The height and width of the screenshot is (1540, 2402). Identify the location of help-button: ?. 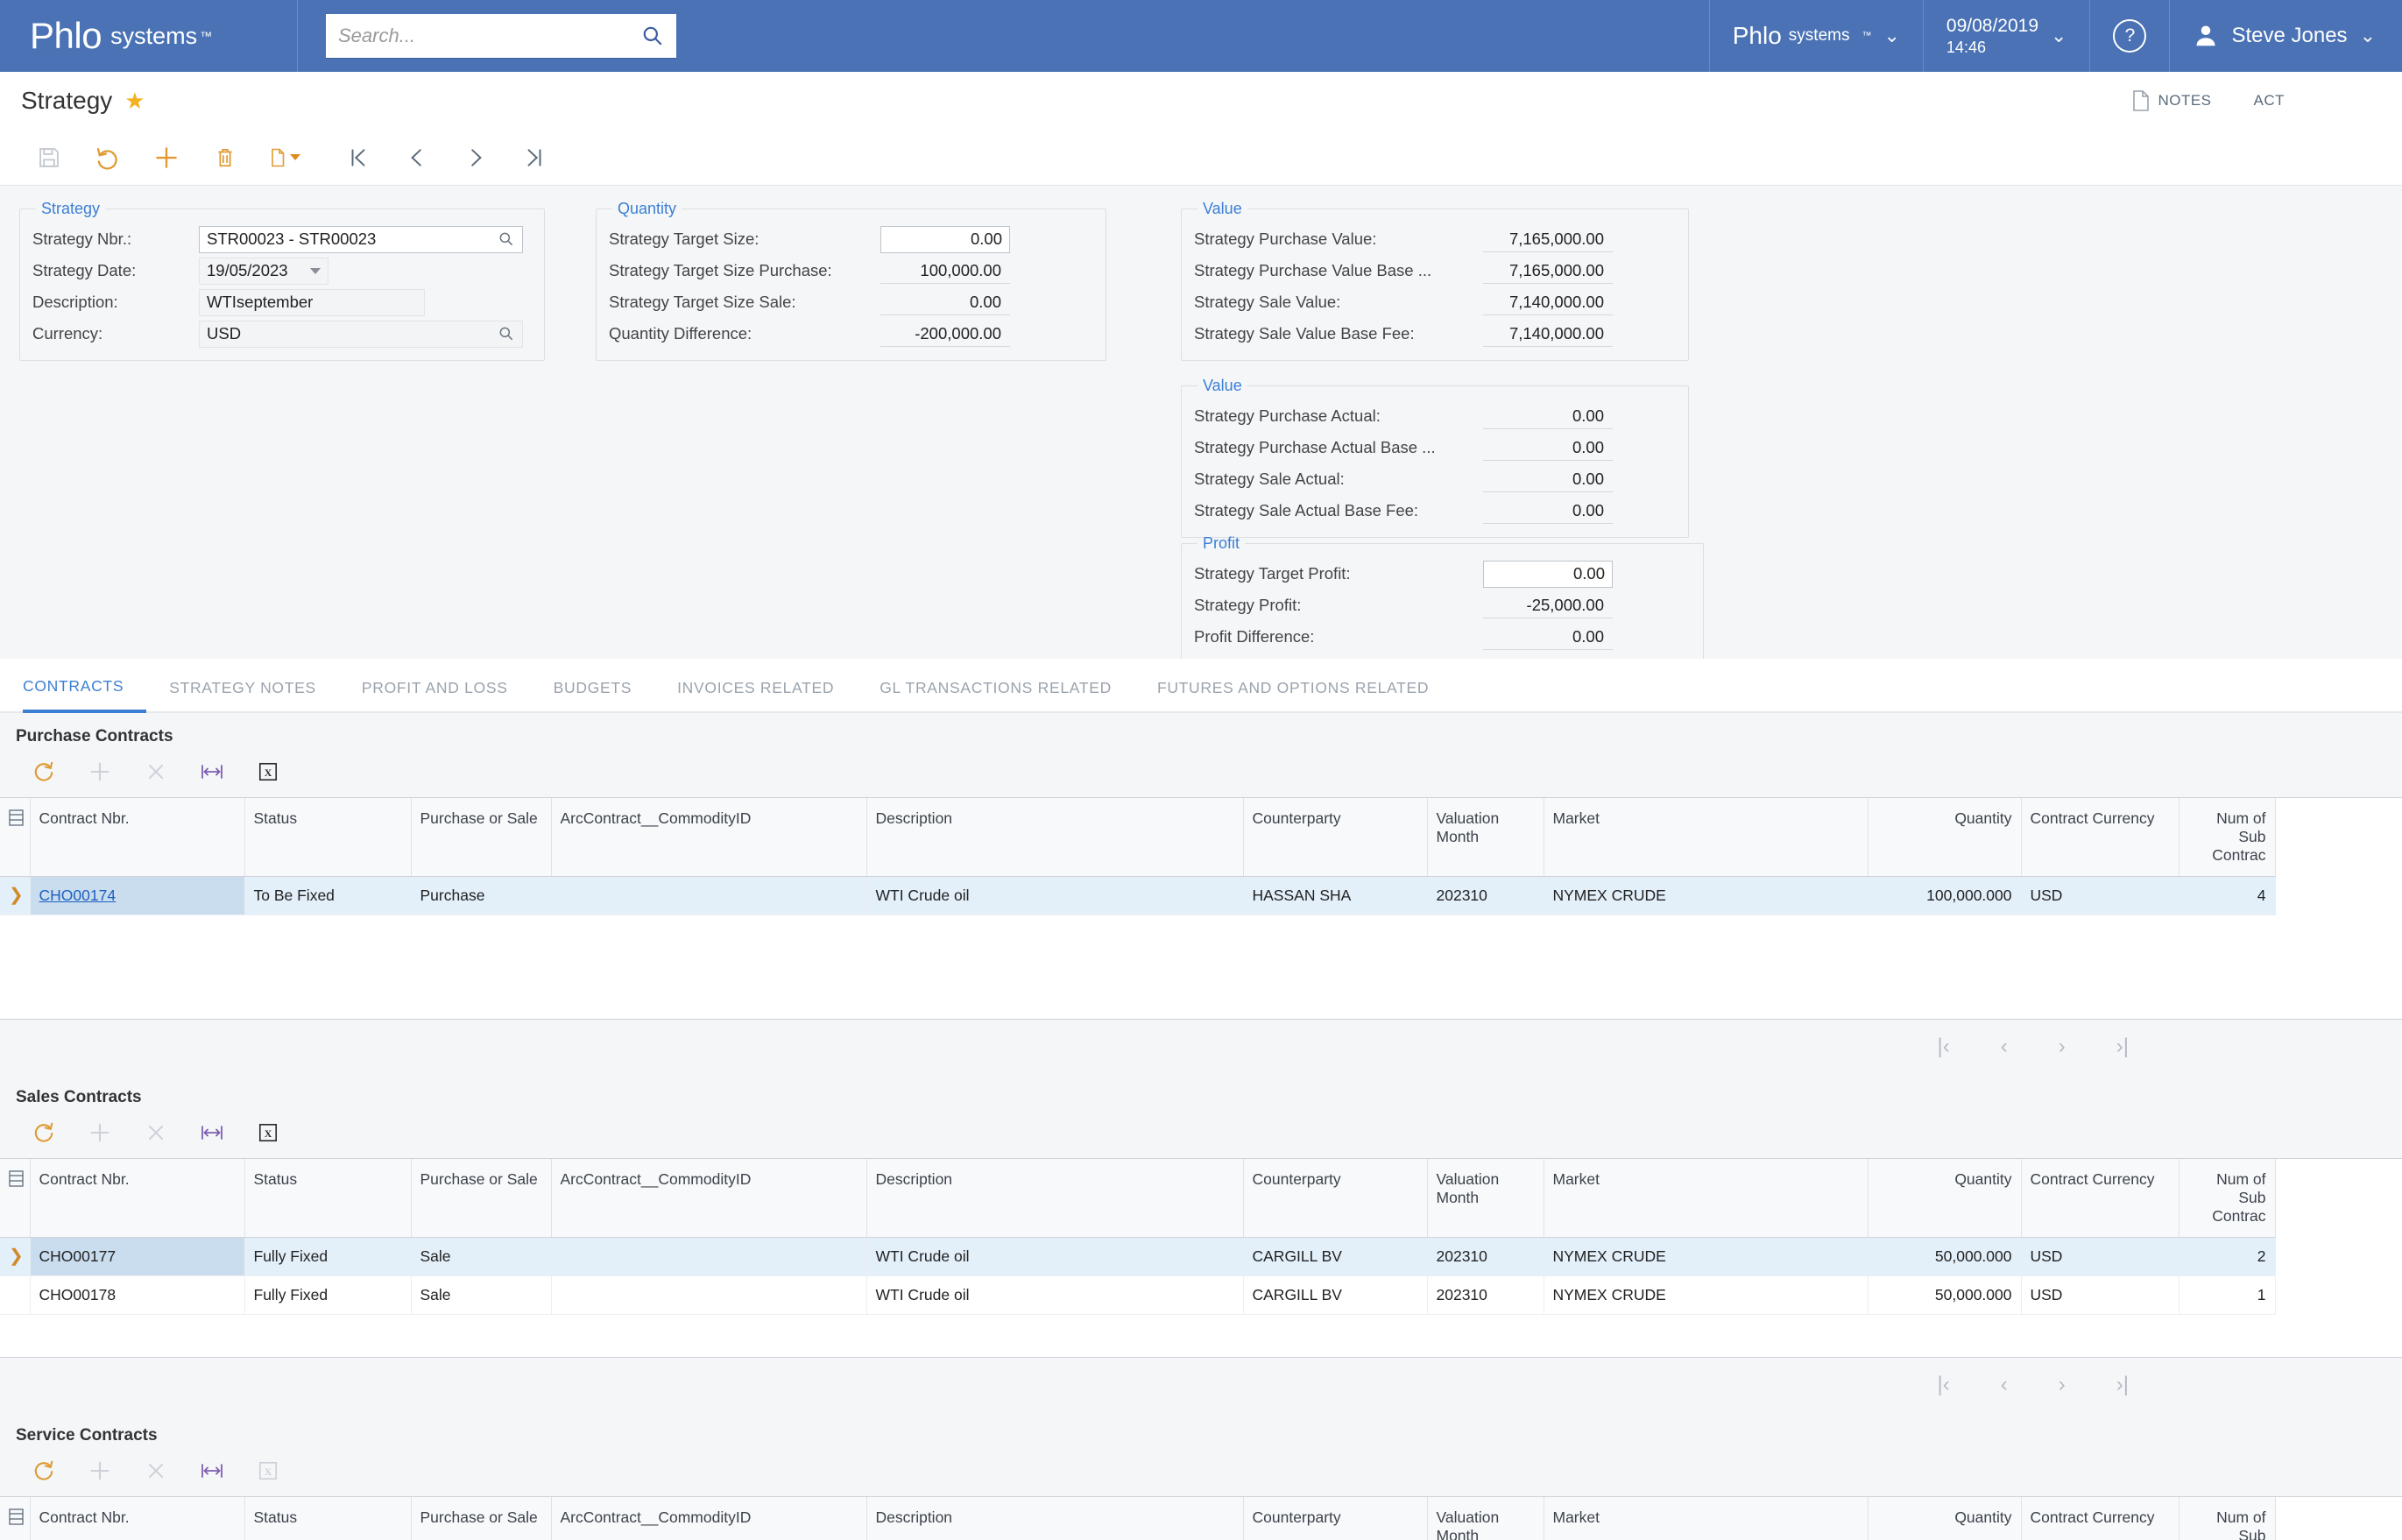
(2129, 36).